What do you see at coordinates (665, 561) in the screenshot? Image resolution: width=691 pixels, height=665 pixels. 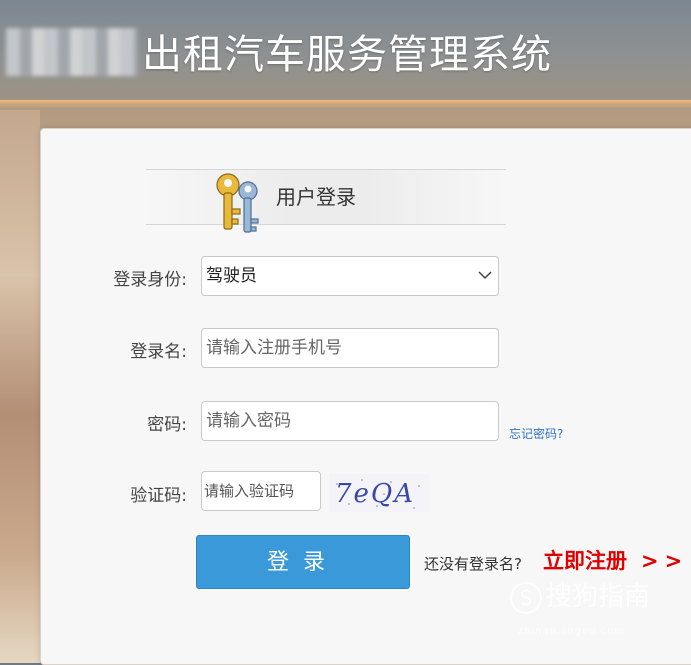 I see `register-arrow: >>` at bounding box center [665, 561].